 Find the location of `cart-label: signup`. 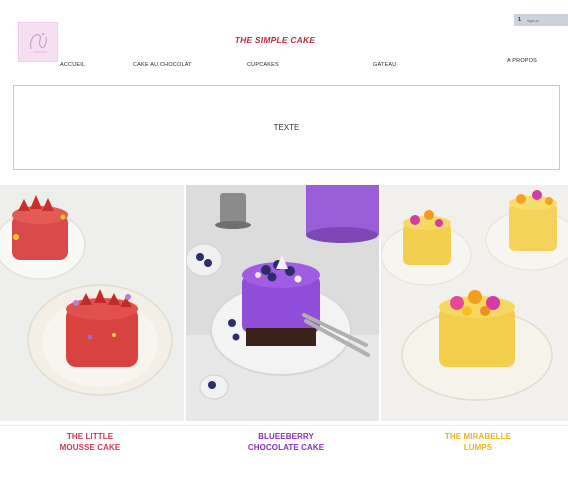

cart-label: signup is located at coordinates (533, 20).